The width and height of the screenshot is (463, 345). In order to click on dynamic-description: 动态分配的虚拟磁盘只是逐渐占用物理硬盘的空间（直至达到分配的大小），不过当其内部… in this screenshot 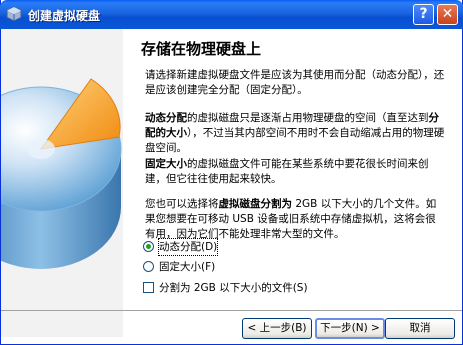, I will do `click(295, 133)`.